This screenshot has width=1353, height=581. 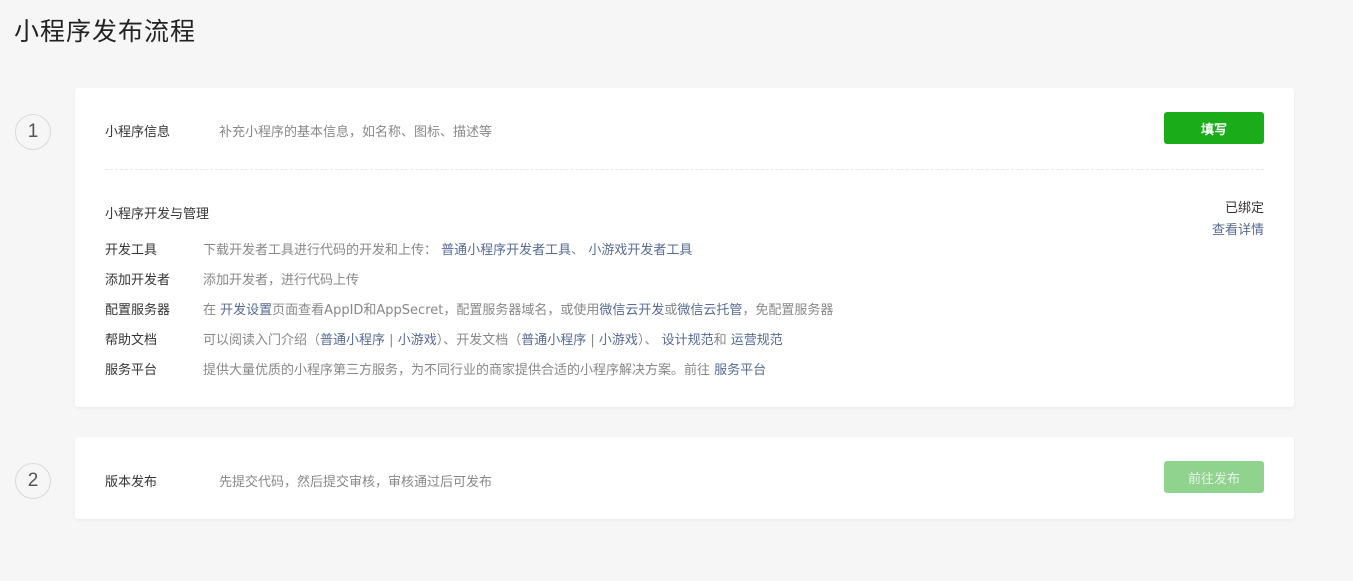 What do you see at coordinates (788, 310) in the screenshot?
I see `server-config-text-4: ，免配置服务器` at bounding box center [788, 310].